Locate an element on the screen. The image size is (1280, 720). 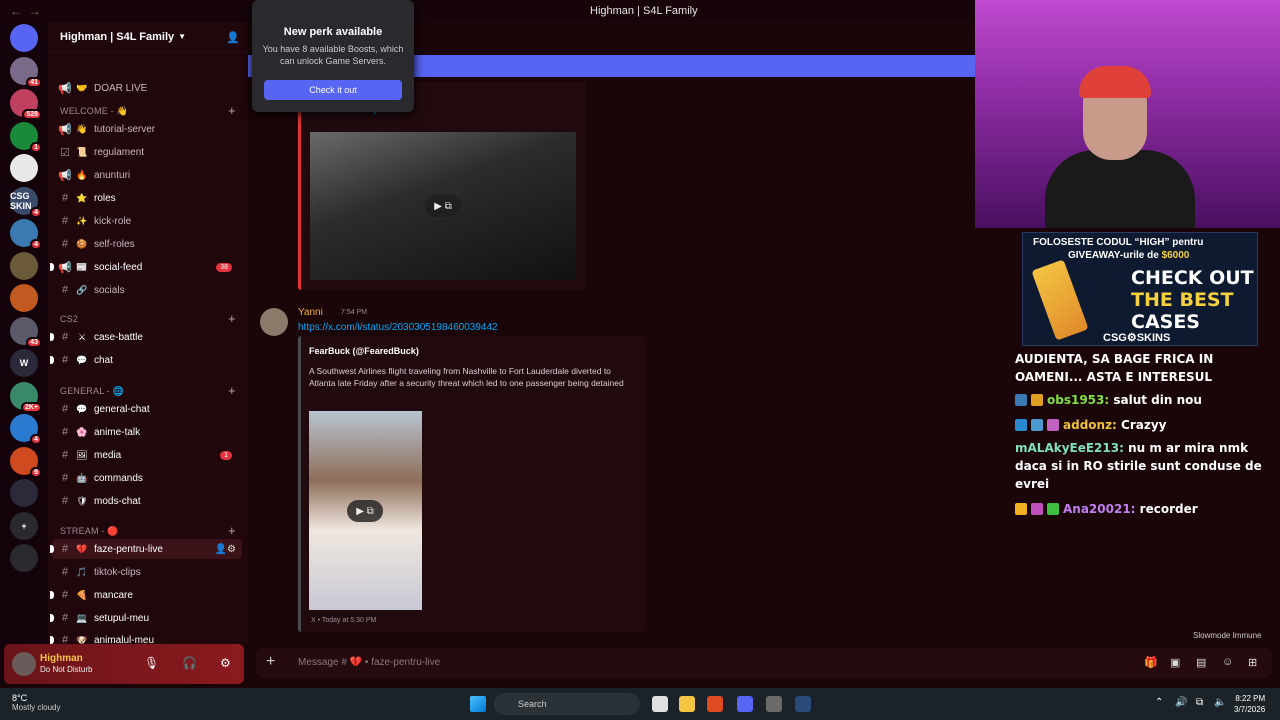
volume-icon: 🔊 is located at coordinates (1181, 702).